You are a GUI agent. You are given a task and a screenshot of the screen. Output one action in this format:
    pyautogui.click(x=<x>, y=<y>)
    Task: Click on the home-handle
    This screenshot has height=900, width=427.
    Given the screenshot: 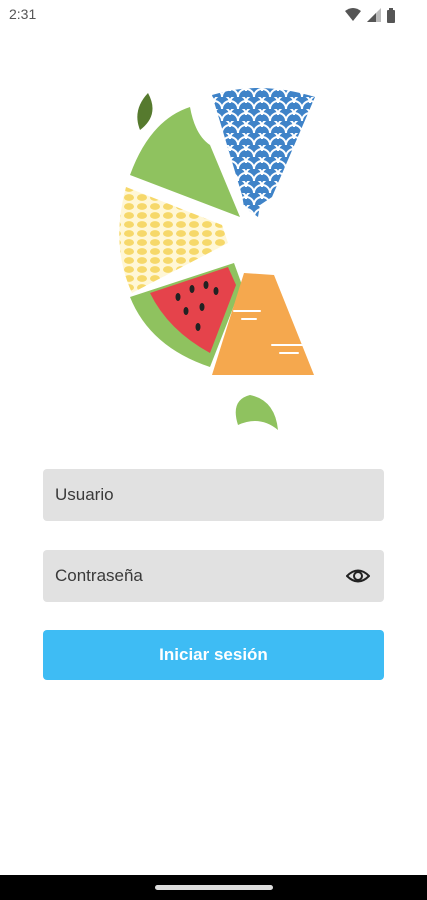 What is the action you would take?
    pyautogui.click(x=214, y=887)
    